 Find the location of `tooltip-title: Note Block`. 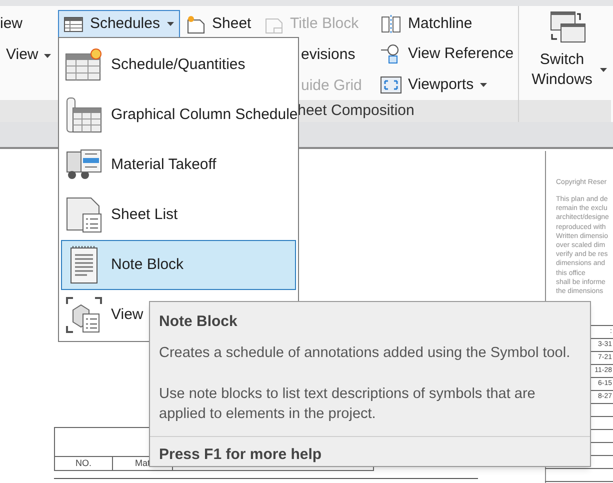

tooltip-title: Note Block is located at coordinates (198, 322).